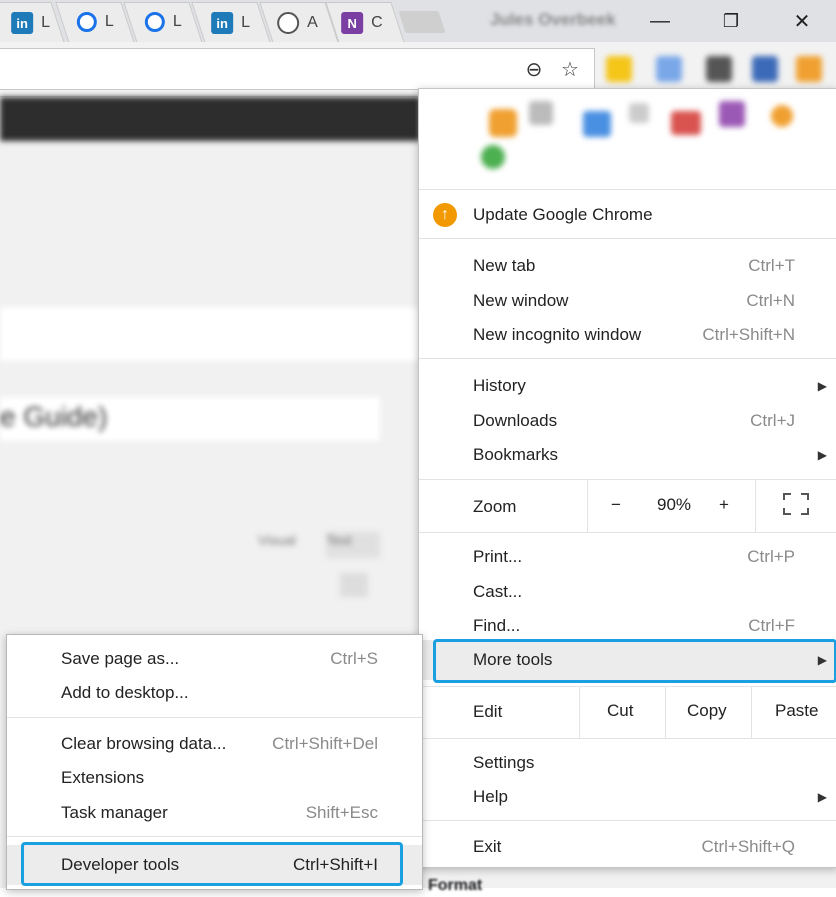 Image resolution: width=836 pixels, height=897 pixels. I want to click on page-panel, so click(210, 334).